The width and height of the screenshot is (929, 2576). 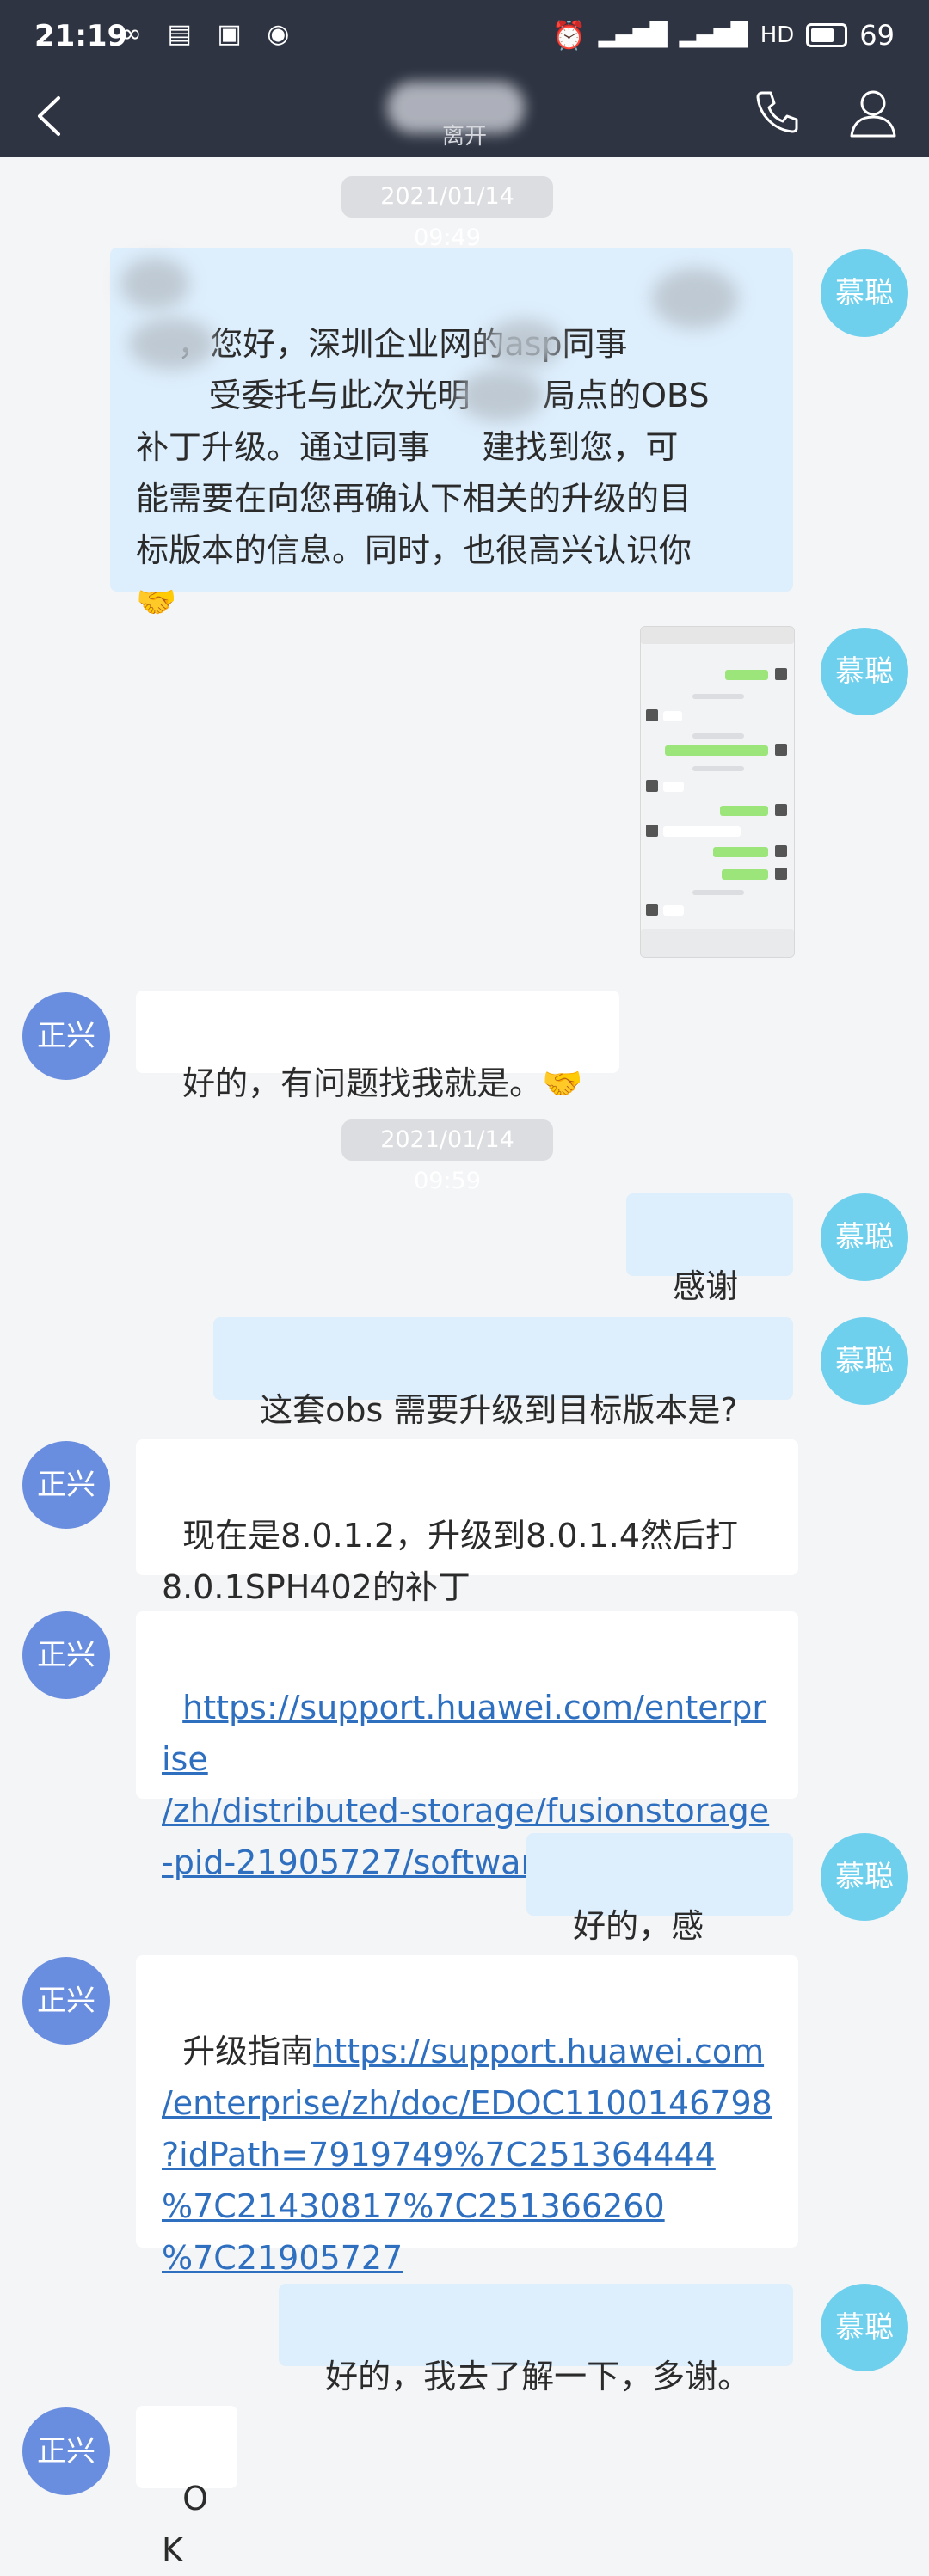 I want to click on status-bar: 21:19 ∞ ▤ ▣ ◉ ⏰ ▂▄▆█ ▂▄▆█ HD 69, so click(x=464, y=39).